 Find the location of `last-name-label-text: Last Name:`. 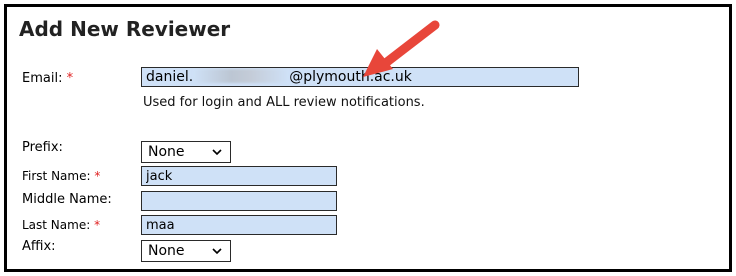

last-name-label-text: Last Name: is located at coordinates (56, 225).